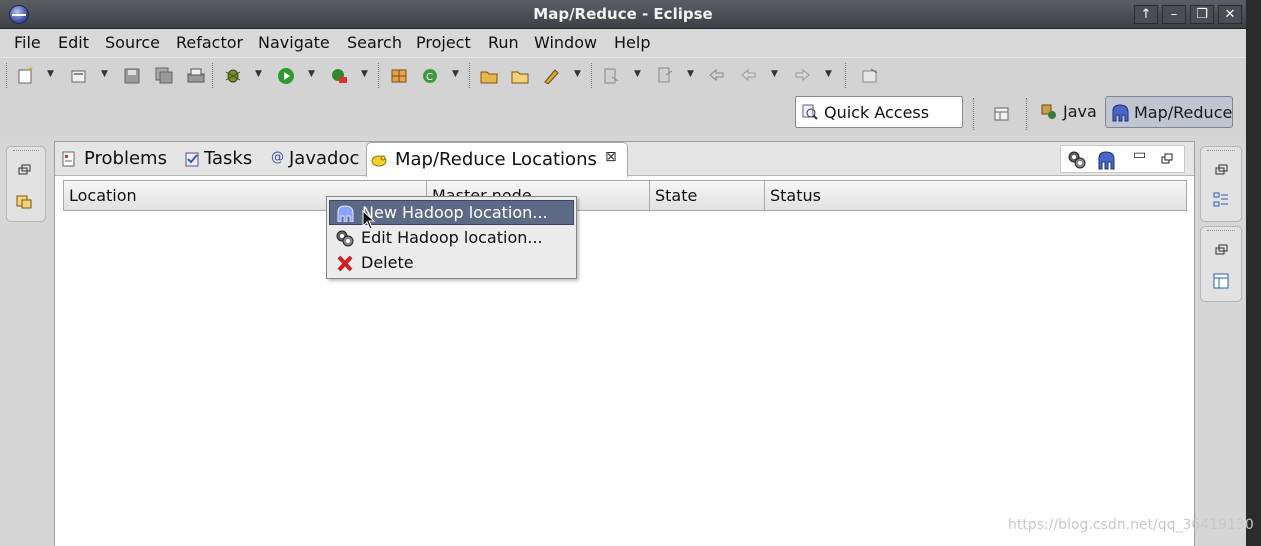  I want to click on menu-edit: Edit, so click(73, 42).